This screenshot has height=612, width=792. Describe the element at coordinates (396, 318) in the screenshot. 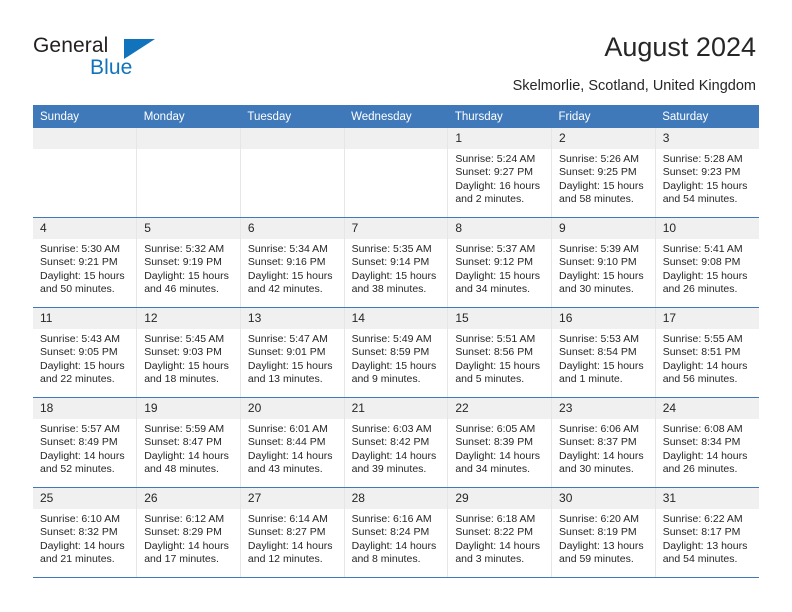

I see `day-number: 14` at that location.